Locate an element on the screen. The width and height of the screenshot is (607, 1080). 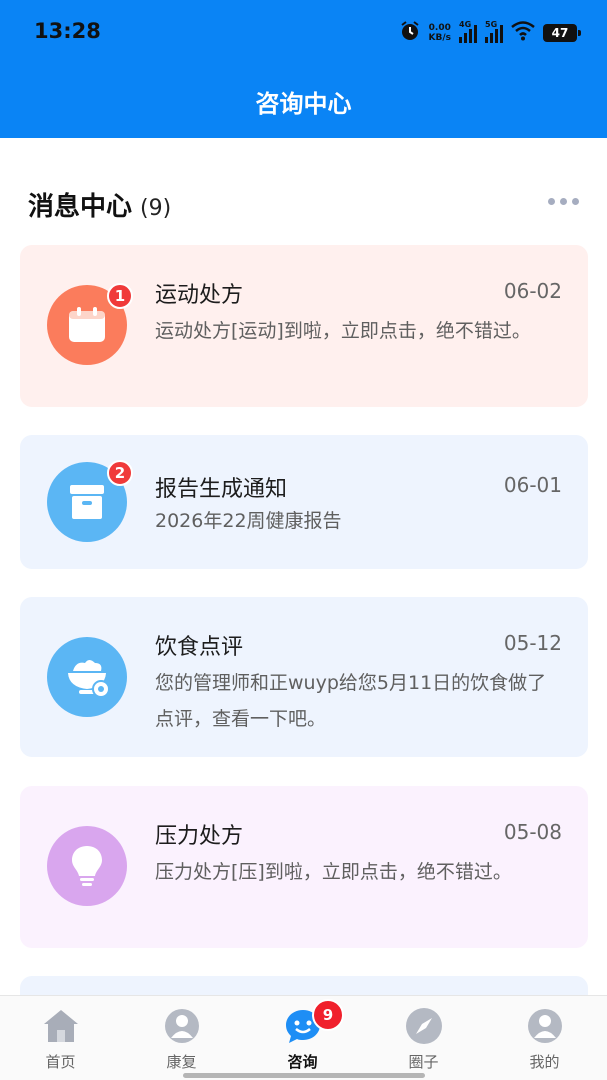
home-indicator is located at coordinates (304, 1075).